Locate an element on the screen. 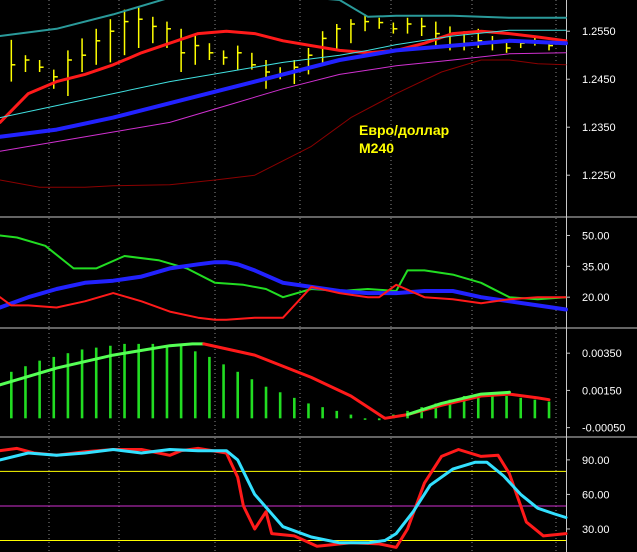  y-tick-label: -0.00050 is located at coordinates (603, 429).